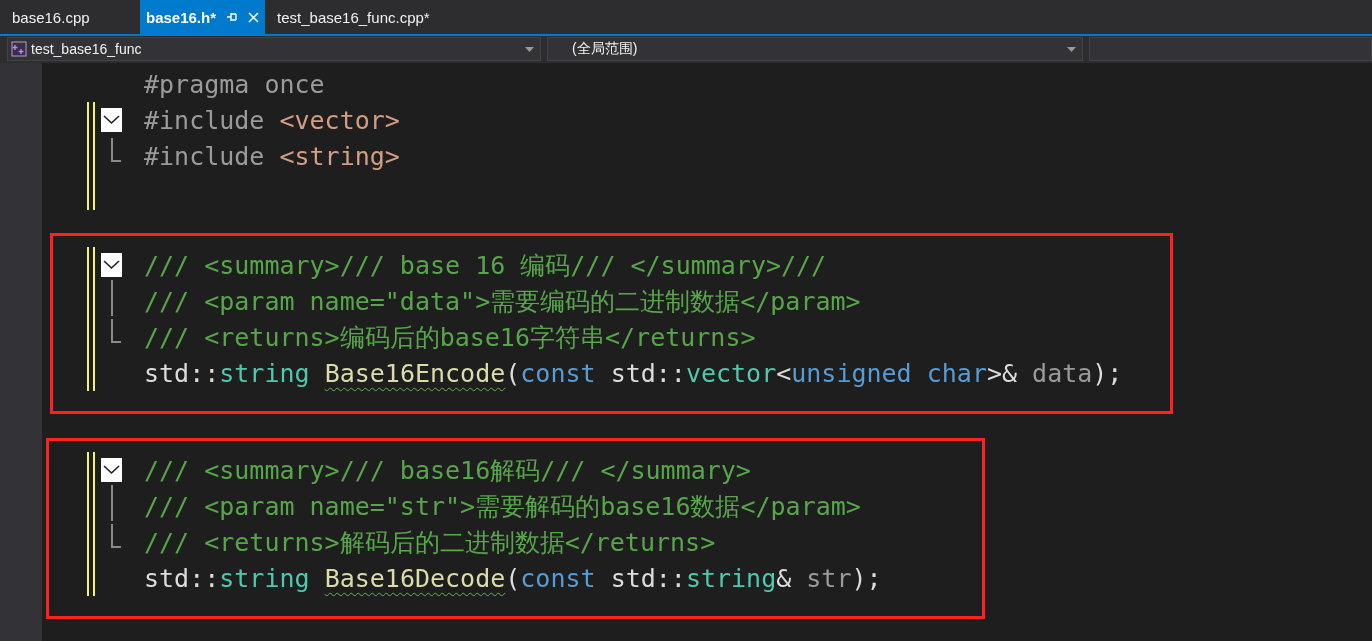  Describe the element at coordinates (502, 506) in the screenshot. I see `code-line: /// <param name="str">需要解码的base16数据</param>` at that location.